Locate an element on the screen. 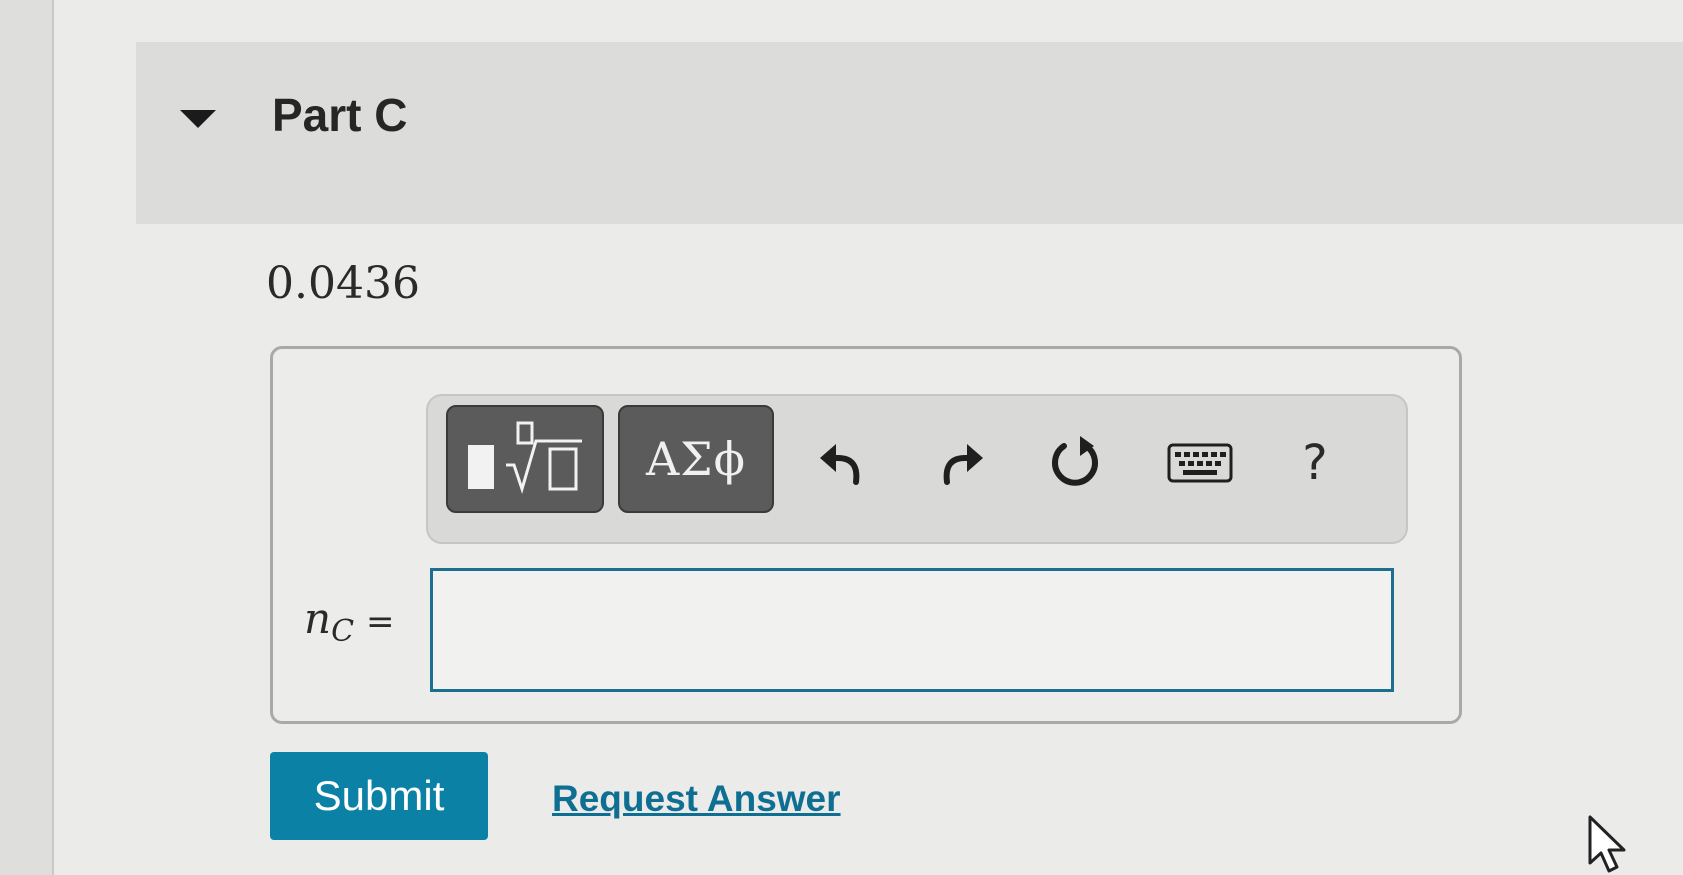  symbols-button: ΑΣϕ is located at coordinates (696, 459).